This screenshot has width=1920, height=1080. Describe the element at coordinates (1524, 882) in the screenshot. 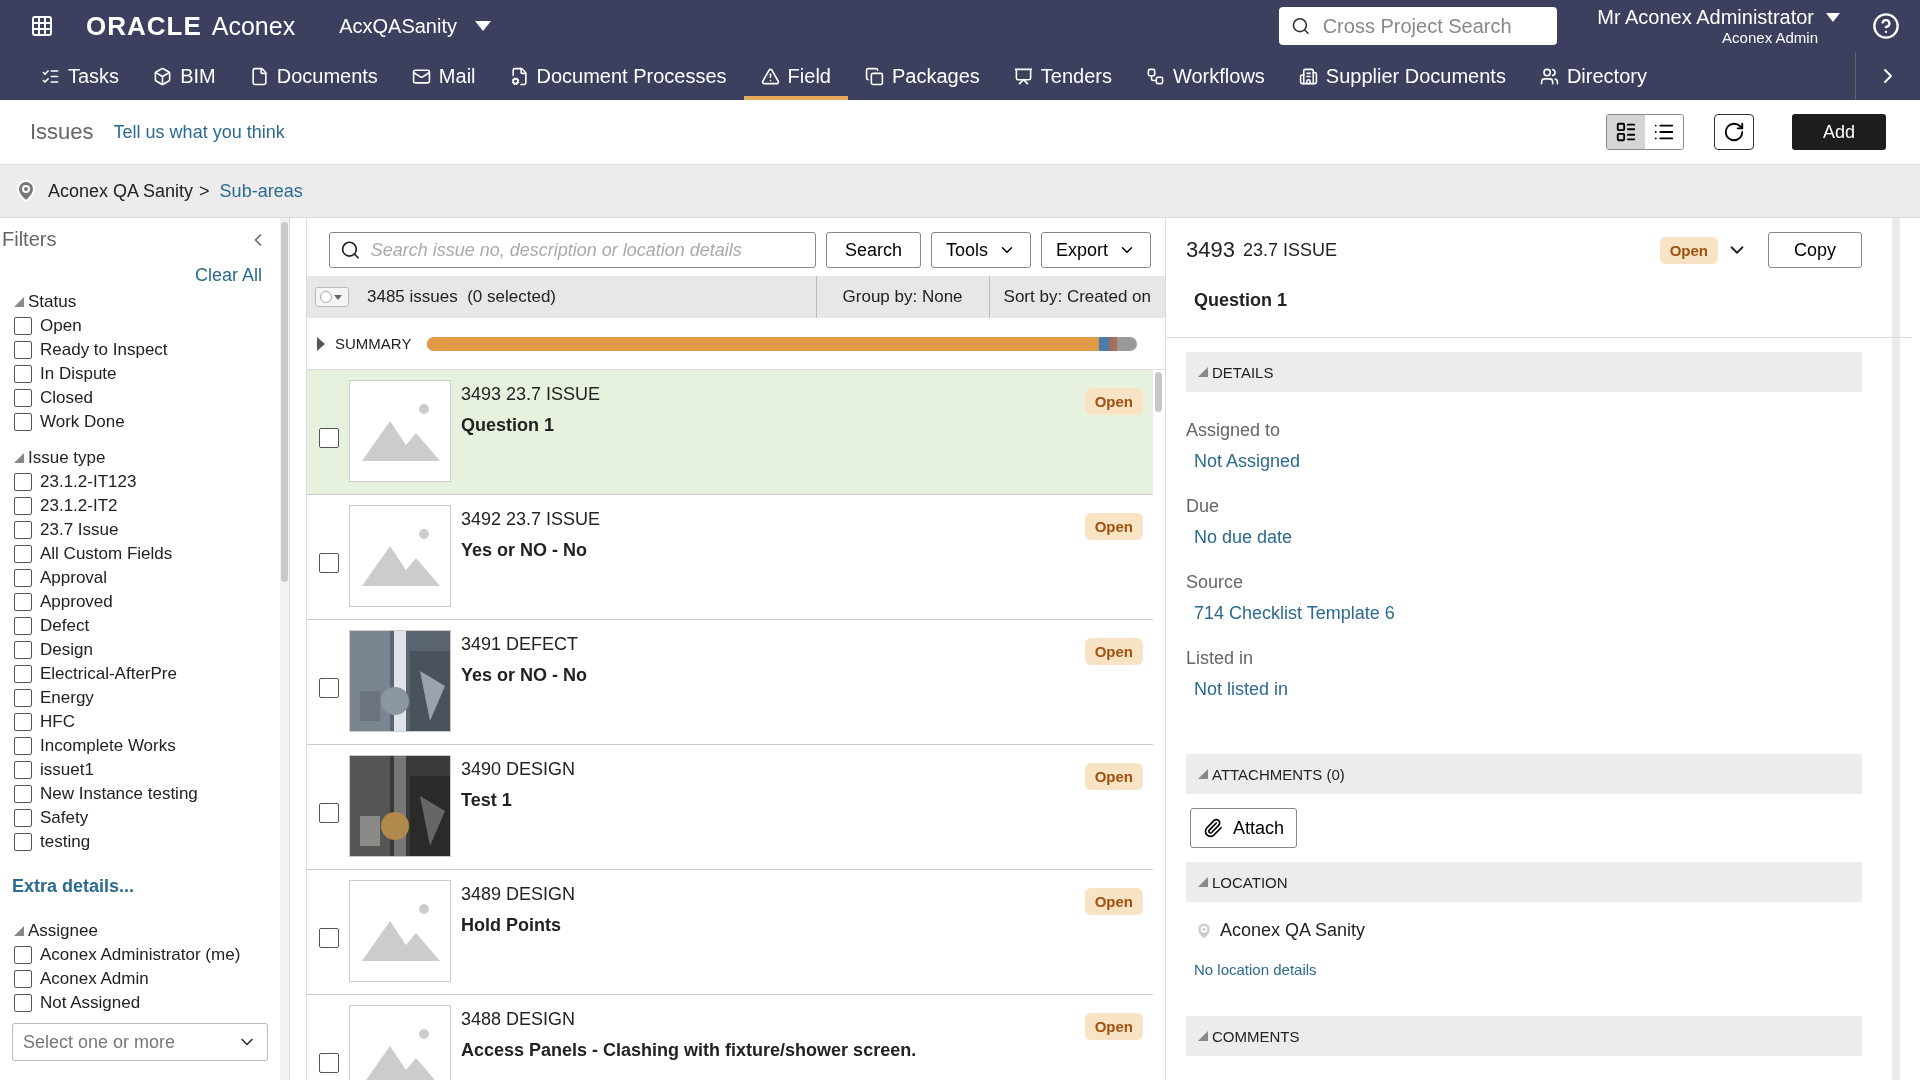

I see `location-section-header: LOCATION` at that location.